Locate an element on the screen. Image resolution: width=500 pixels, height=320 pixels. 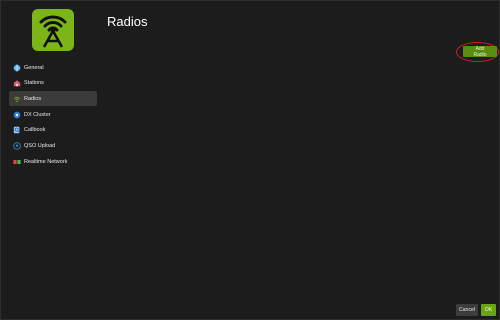
sidebar-item-qso-upload: QSO Upload is located at coordinates (53, 145).